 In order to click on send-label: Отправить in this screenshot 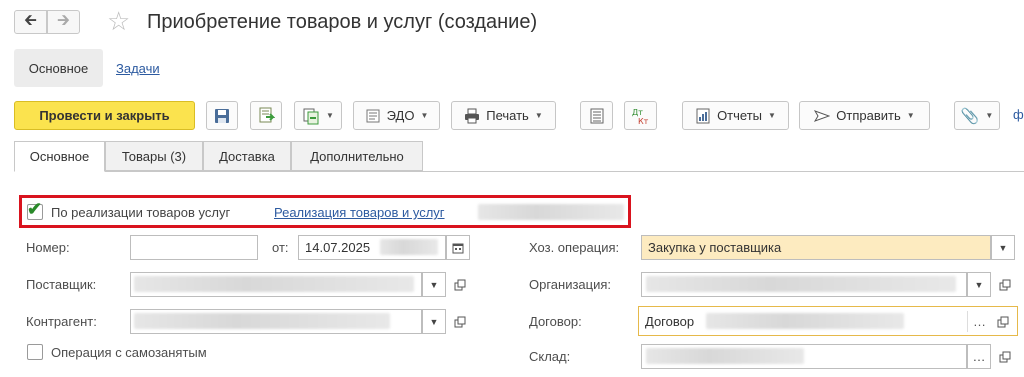, I will do `click(868, 115)`.